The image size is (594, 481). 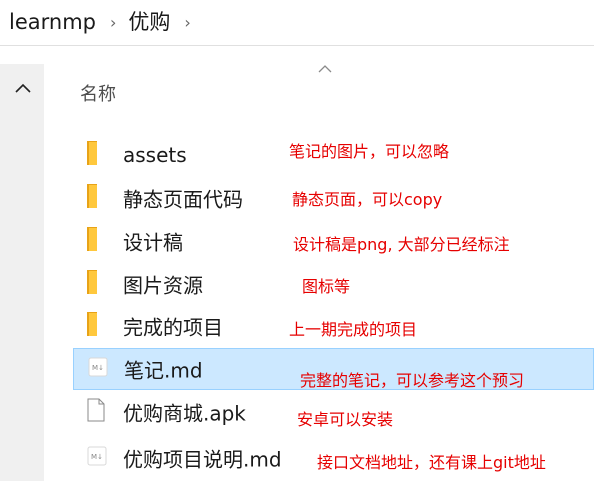 I want to click on file-name: 设计稿, so click(x=153, y=242).